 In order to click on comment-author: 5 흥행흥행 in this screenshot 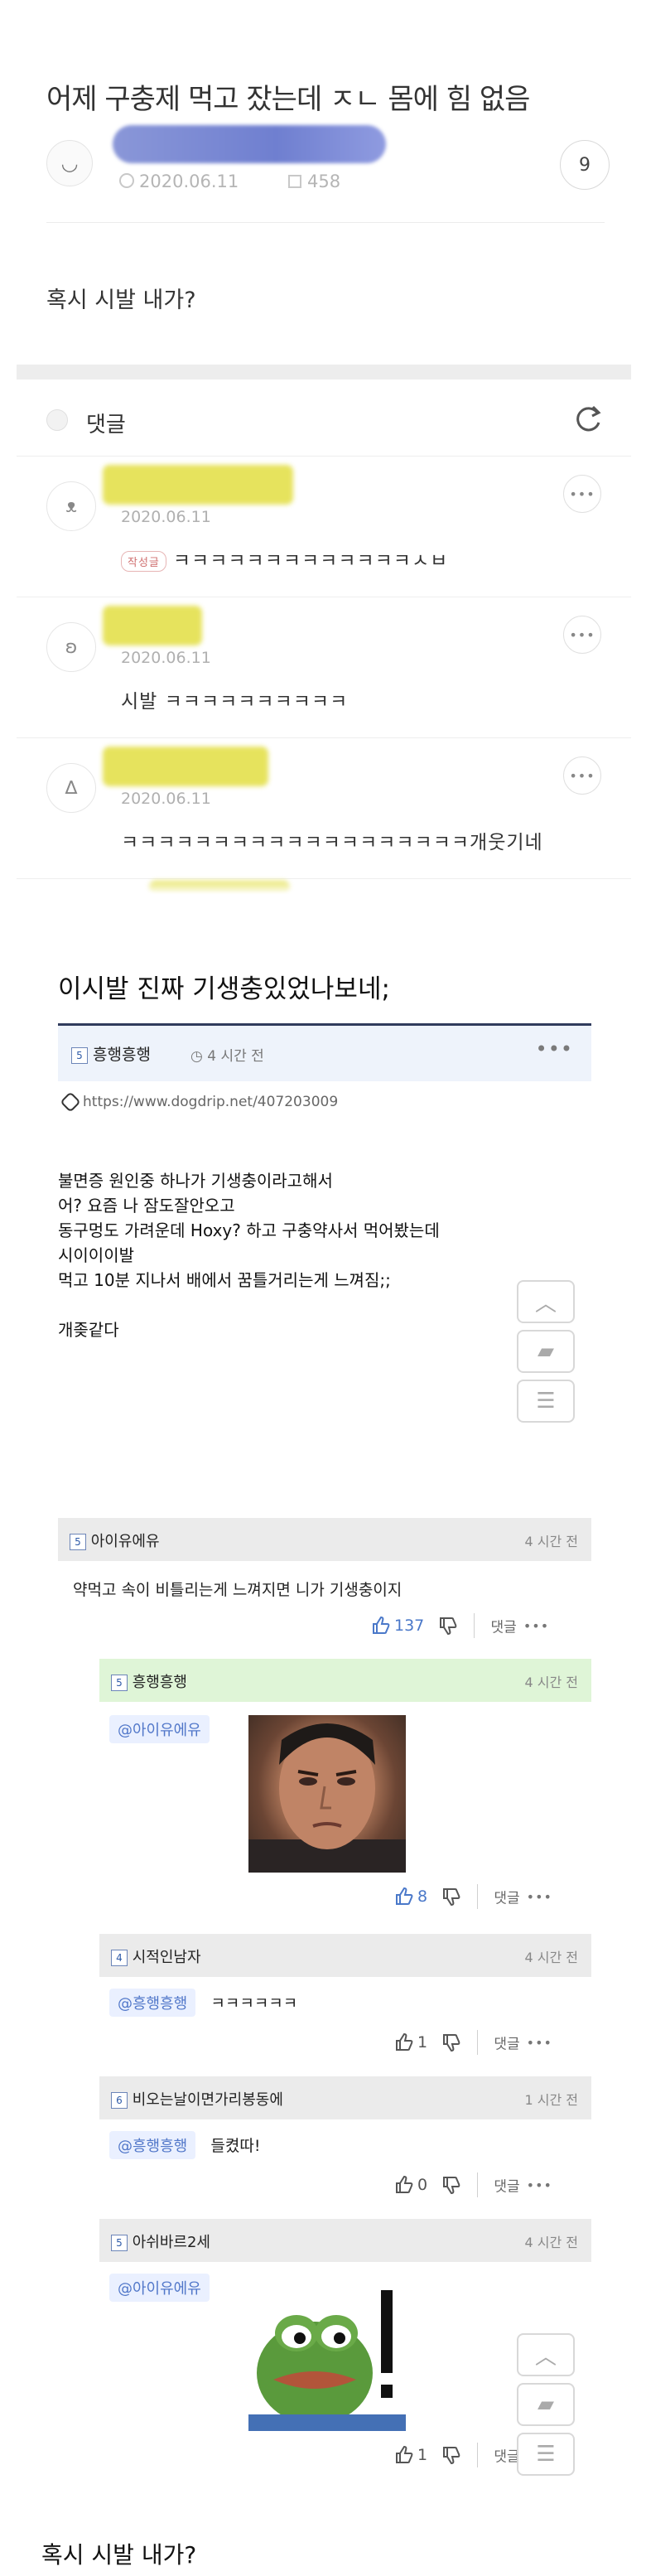, I will do `click(149, 1681)`.